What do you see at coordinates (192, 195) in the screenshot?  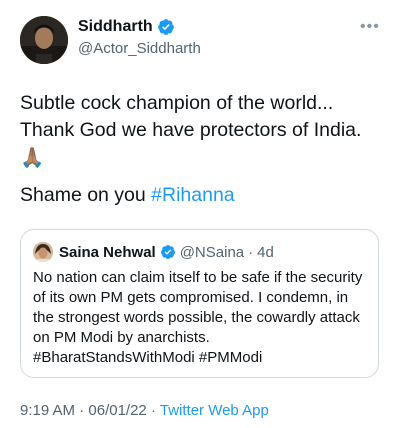 I see `hashtag-link: #Rihanna` at bounding box center [192, 195].